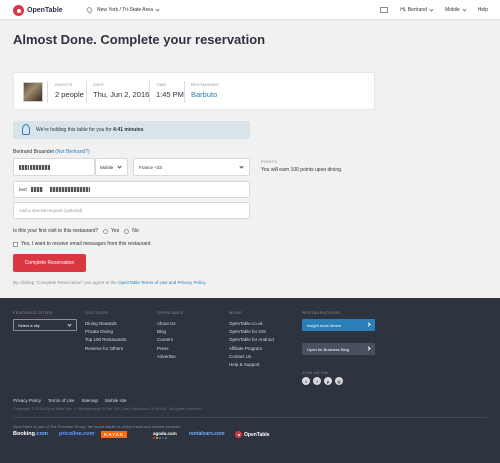 This screenshot has height=463, width=500. I want to click on phone-number-field, so click(54, 167).